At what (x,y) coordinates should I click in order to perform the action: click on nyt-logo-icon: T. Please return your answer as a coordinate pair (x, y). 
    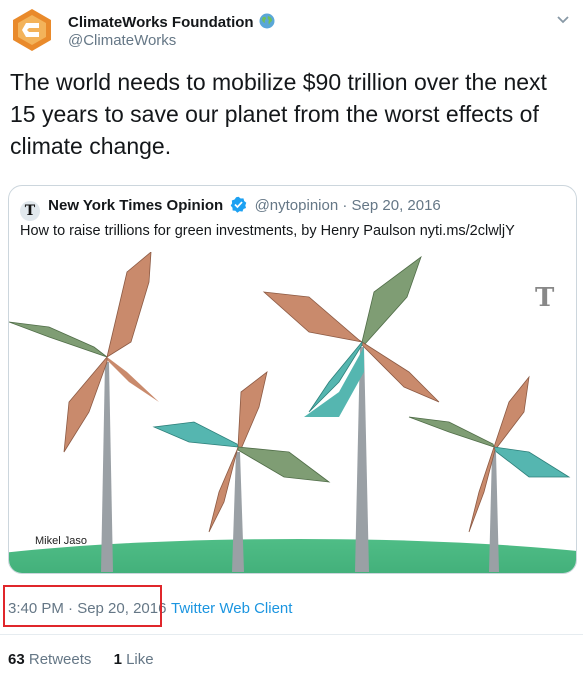
    Looking at the image, I should click on (30, 211).